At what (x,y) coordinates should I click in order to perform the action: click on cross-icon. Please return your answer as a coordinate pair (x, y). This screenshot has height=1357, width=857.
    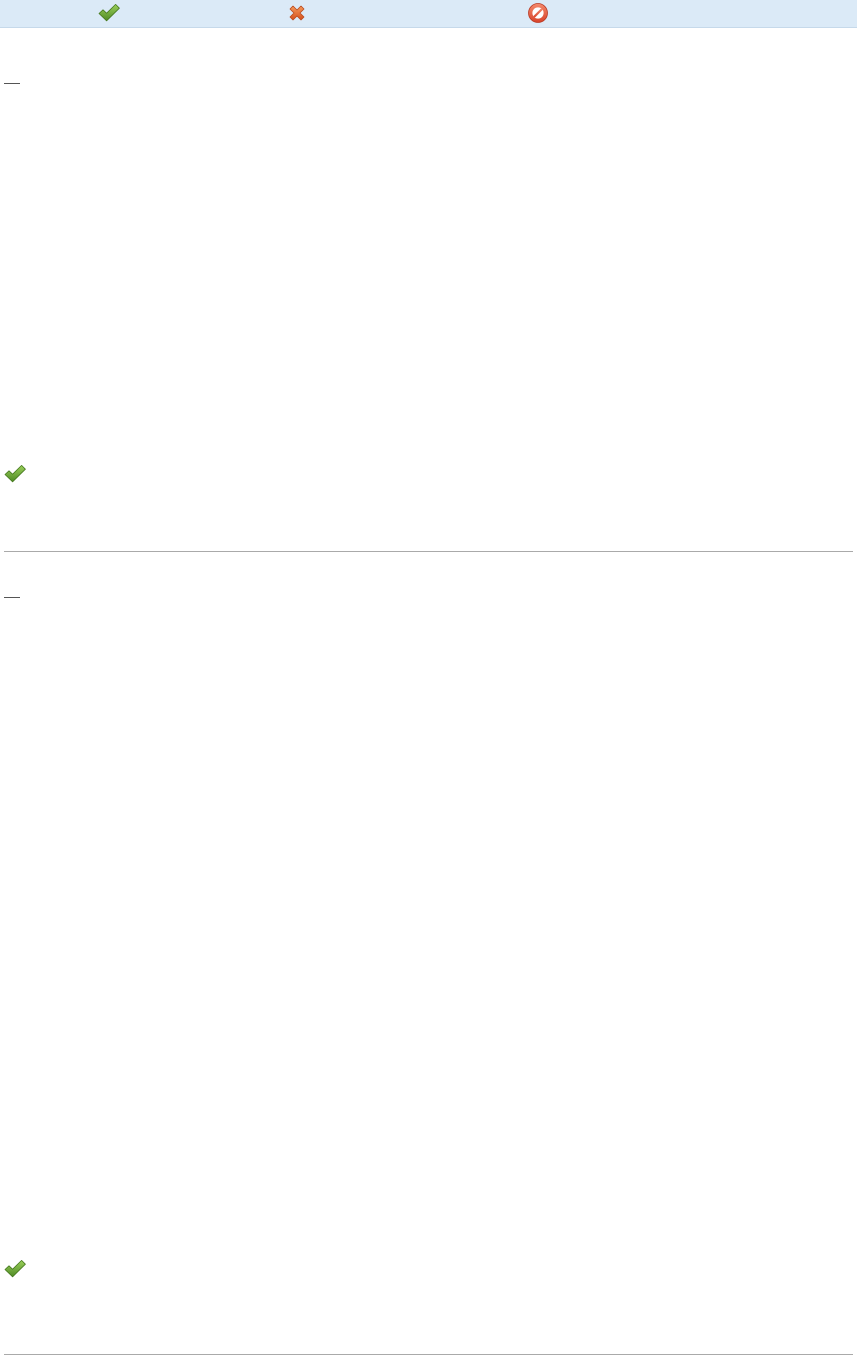
    Looking at the image, I should click on (297, 13).